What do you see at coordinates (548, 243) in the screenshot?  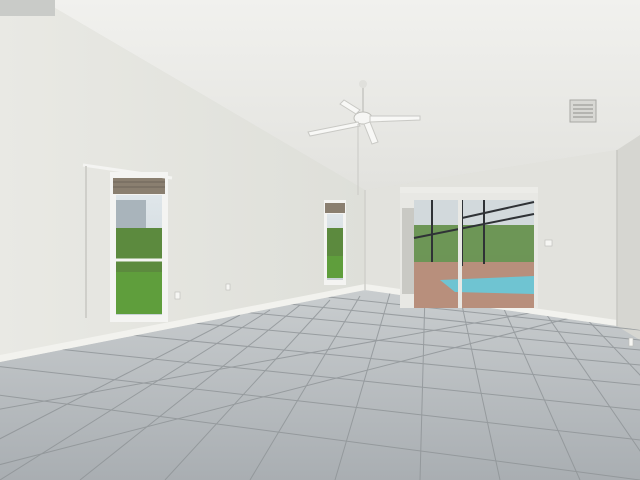 I see `light-switch-icon` at bounding box center [548, 243].